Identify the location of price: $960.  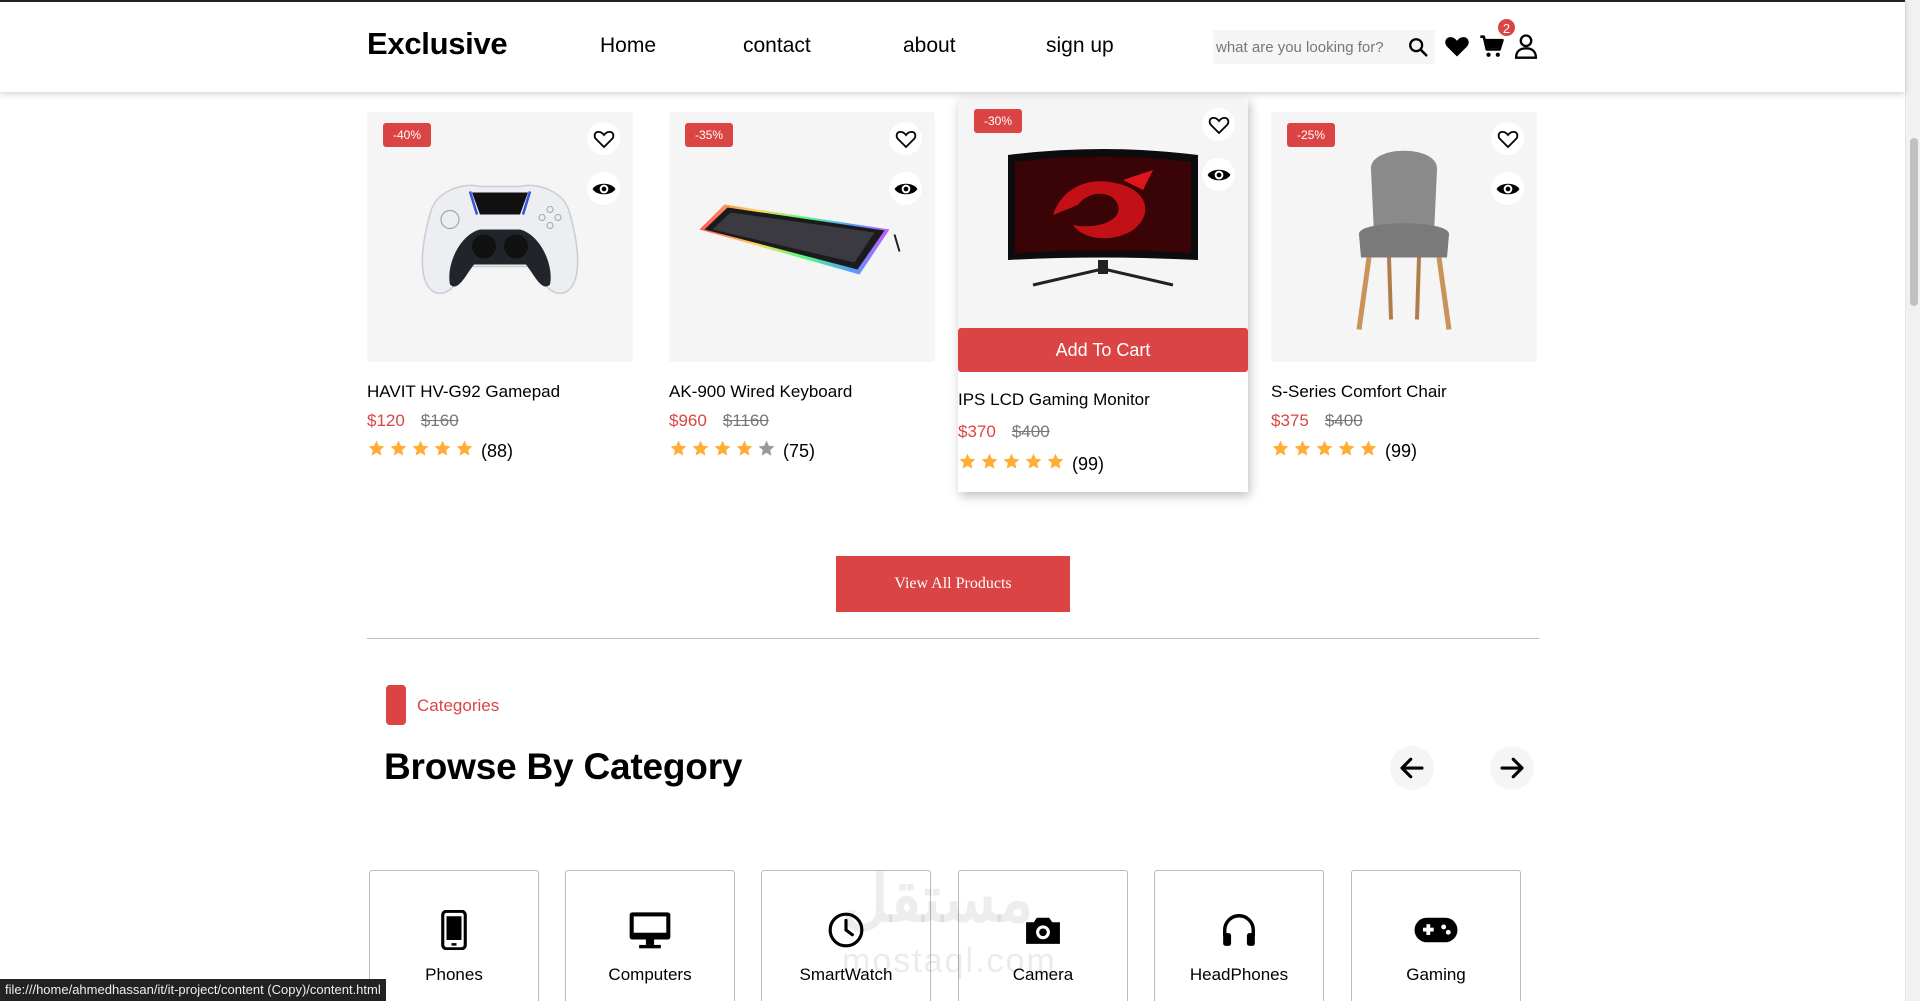
(688, 420).